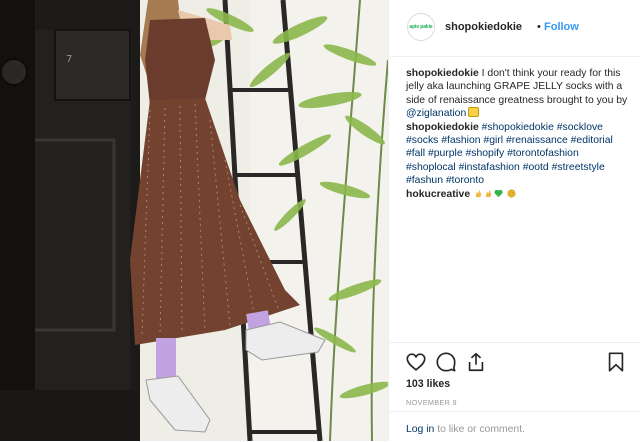 This screenshot has width=640, height=442. What do you see at coordinates (460, 140) in the screenshot?
I see `hashtag: #fashion` at bounding box center [460, 140].